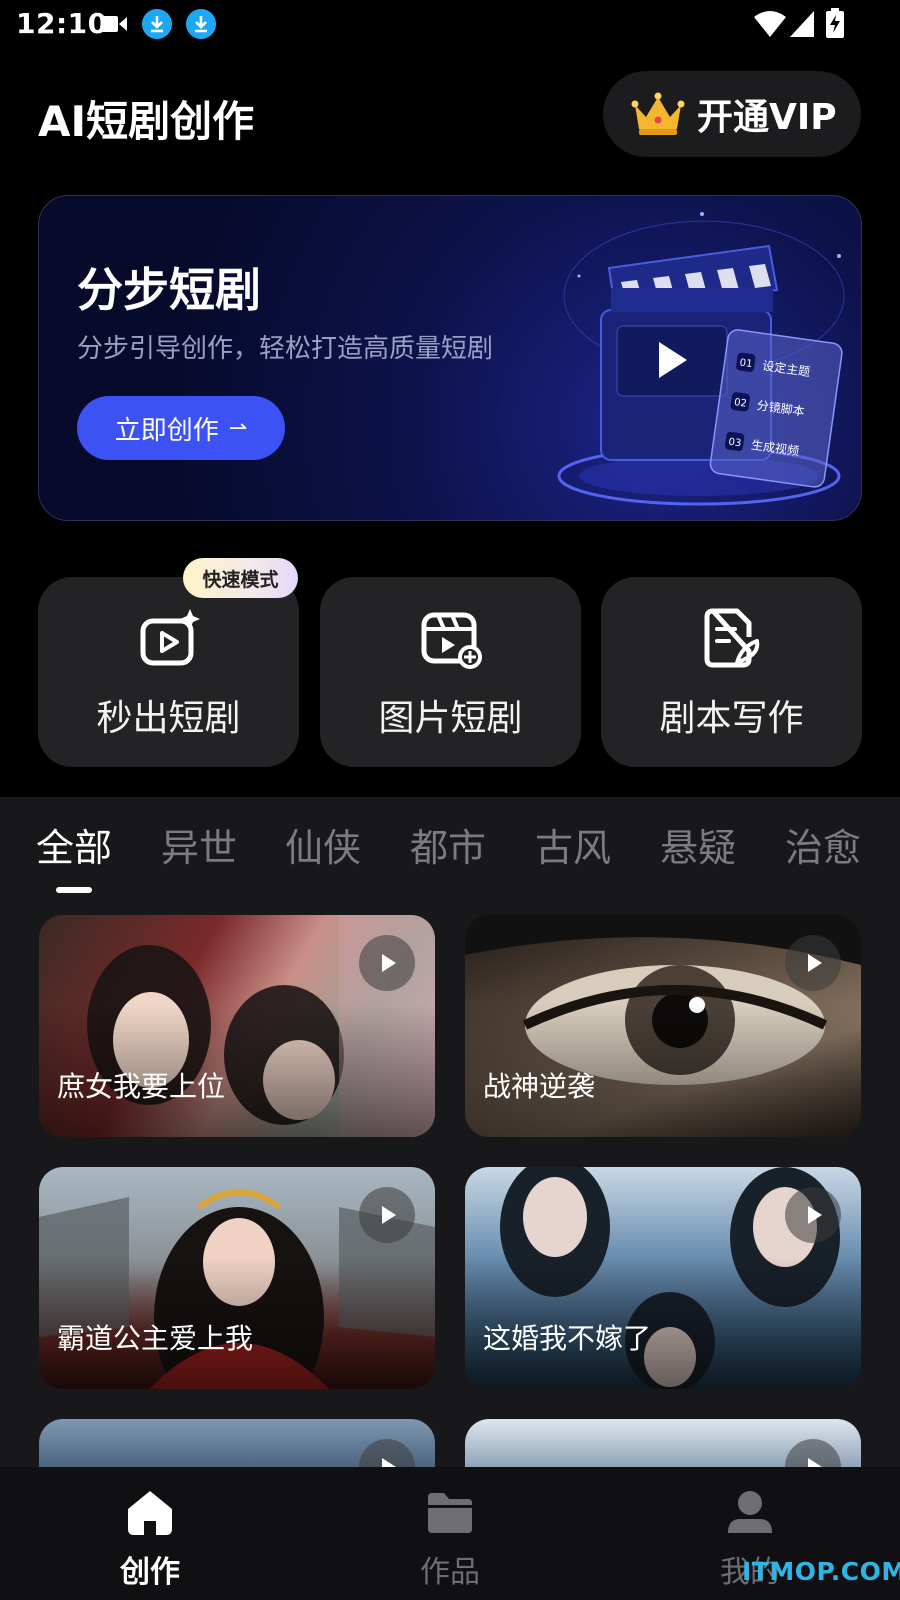  Describe the element at coordinates (567, 1338) in the screenshot. I see `drama-title: 这婚我不嫁了` at that location.